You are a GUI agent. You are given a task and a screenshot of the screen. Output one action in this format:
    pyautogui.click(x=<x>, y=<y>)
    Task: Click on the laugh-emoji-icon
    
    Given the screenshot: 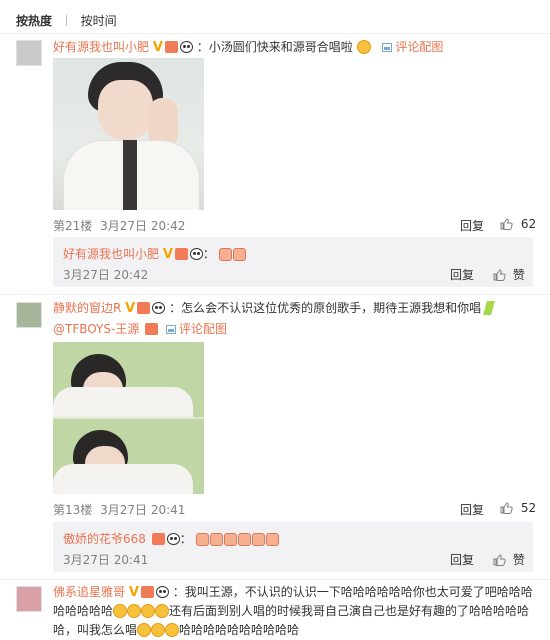 What is the action you would take?
    pyautogui.click(x=363, y=47)
    